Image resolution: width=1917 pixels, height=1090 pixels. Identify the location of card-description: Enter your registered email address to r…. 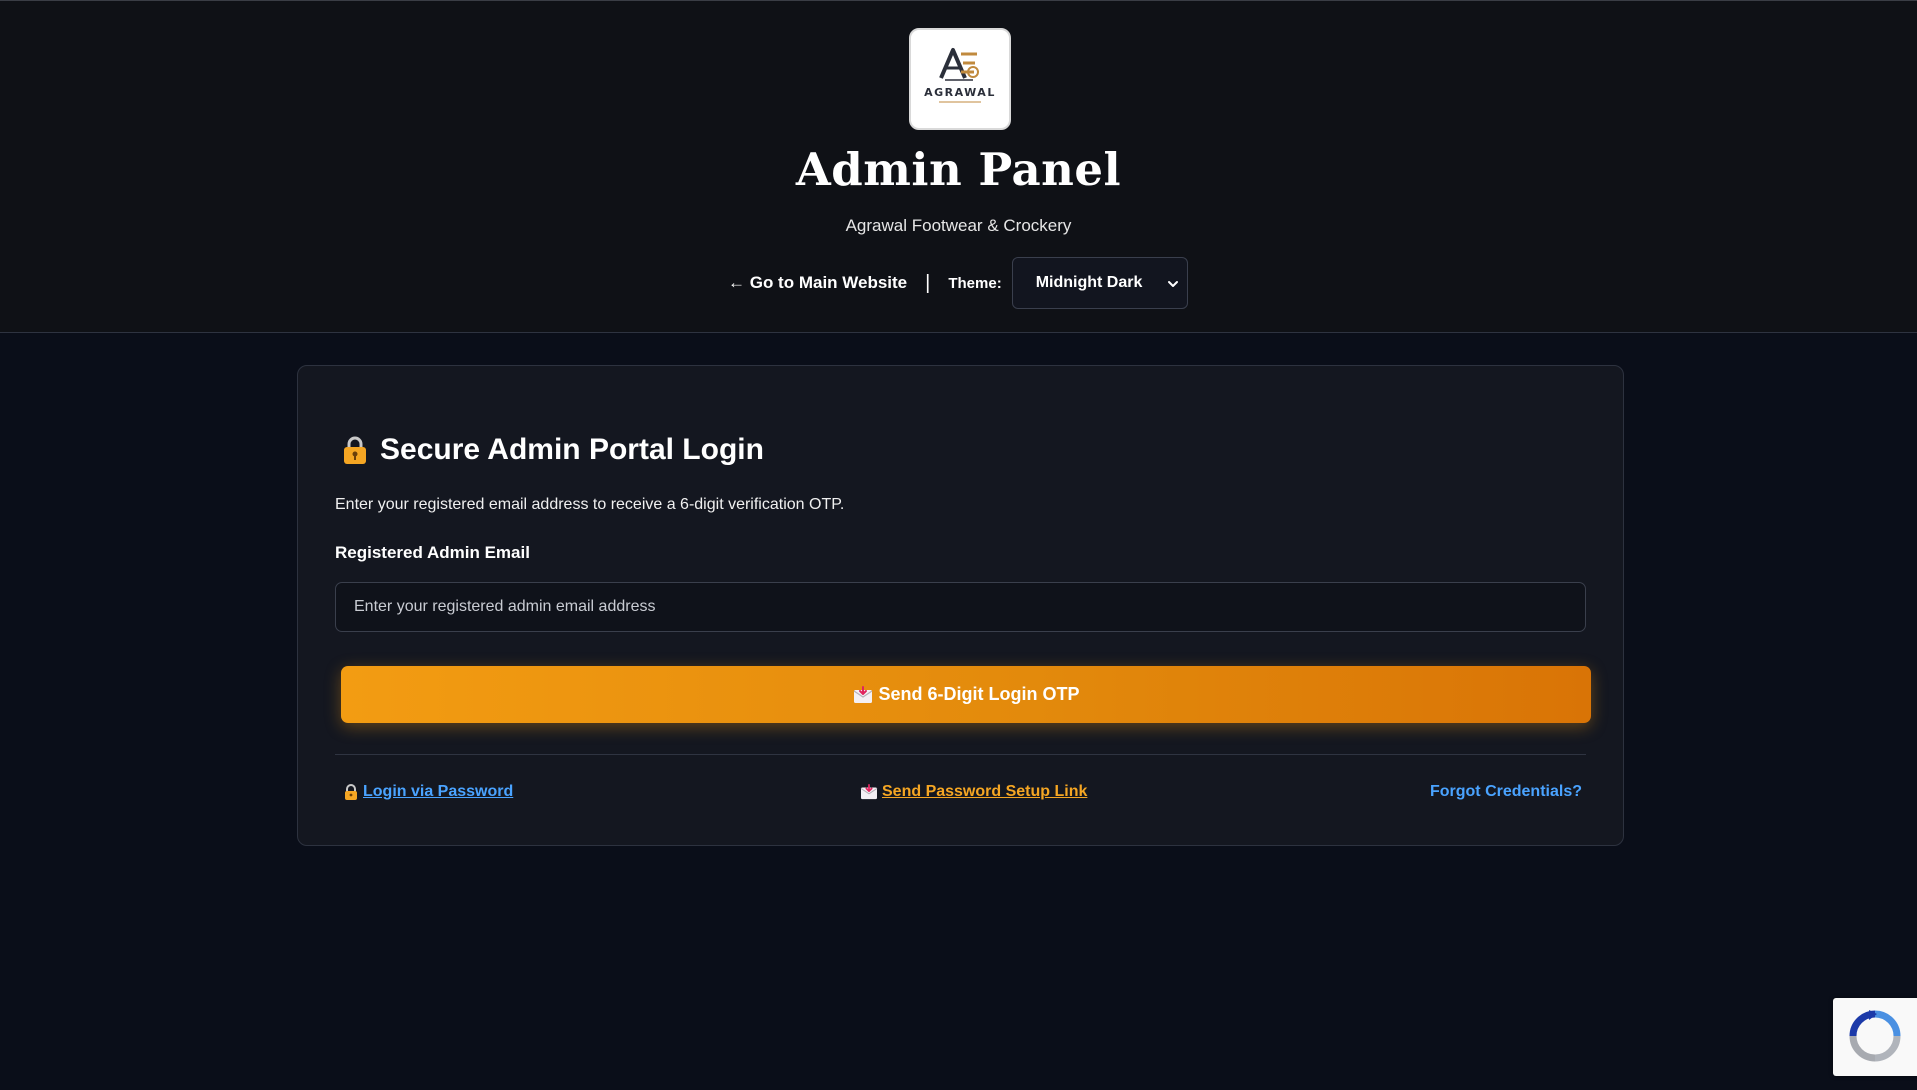
(590, 504).